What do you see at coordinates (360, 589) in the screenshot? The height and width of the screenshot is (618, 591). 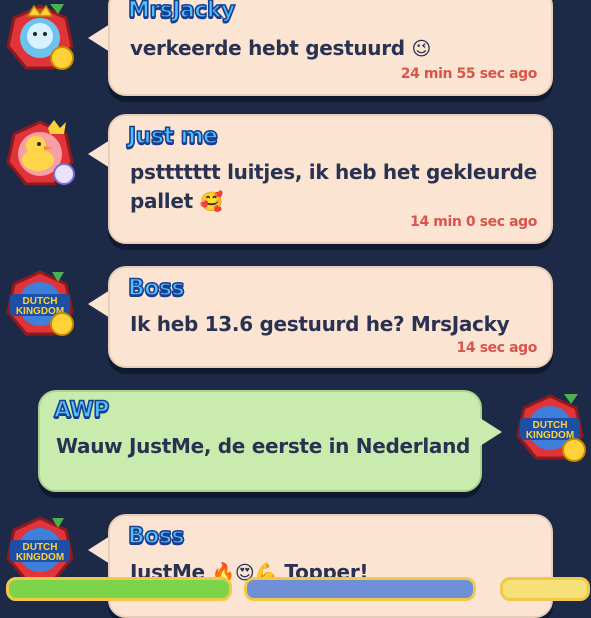 I see `blue-action-button` at bounding box center [360, 589].